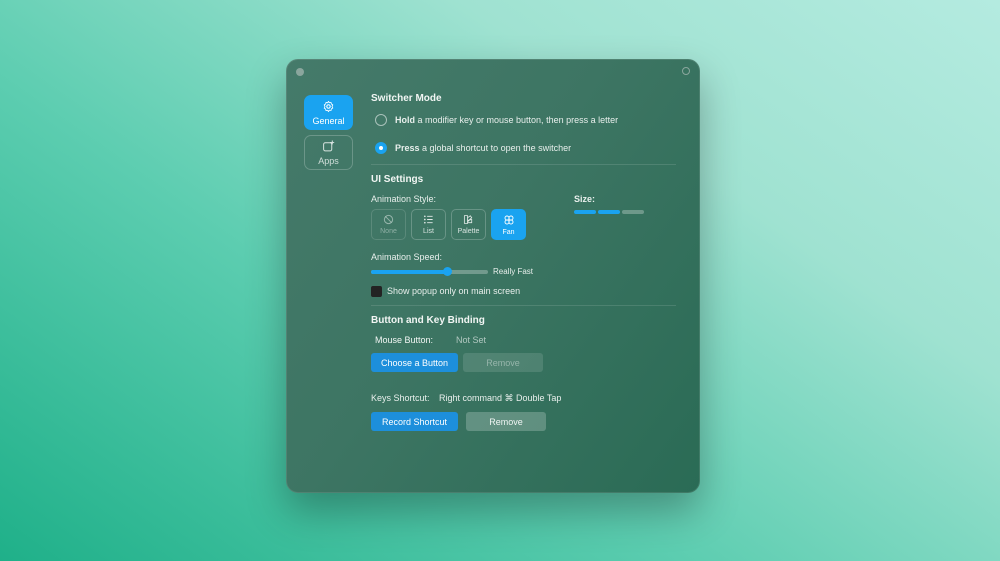 Image resolution: width=1000 pixels, height=561 pixels. What do you see at coordinates (381, 148) in the screenshot?
I see `radio-press` at bounding box center [381, 148].